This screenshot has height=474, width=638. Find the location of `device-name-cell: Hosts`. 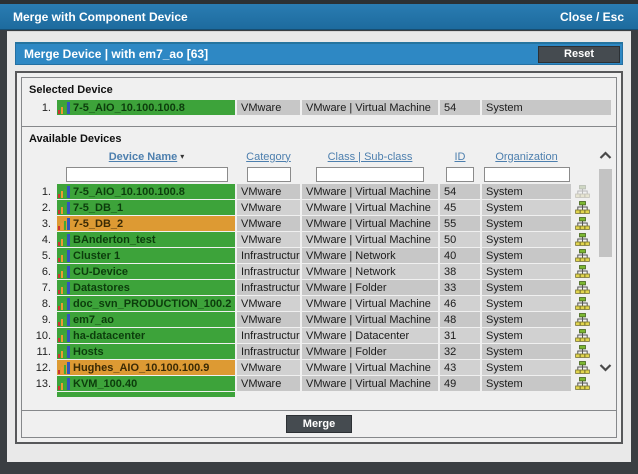

device-name-cell: Hosts is located at coordinates (146, 351).